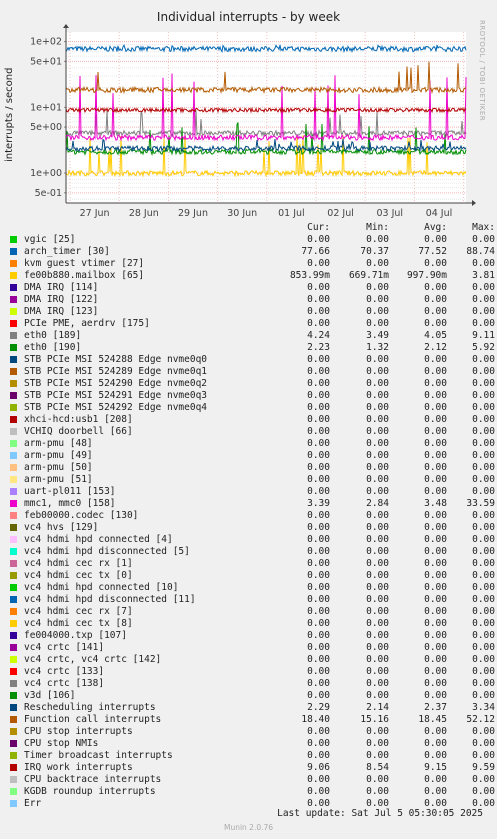  What do you see at coordinates (480, 719) in the screenshot?
I see `legend-max-value: 52.12` at bounding box center [480, 719].